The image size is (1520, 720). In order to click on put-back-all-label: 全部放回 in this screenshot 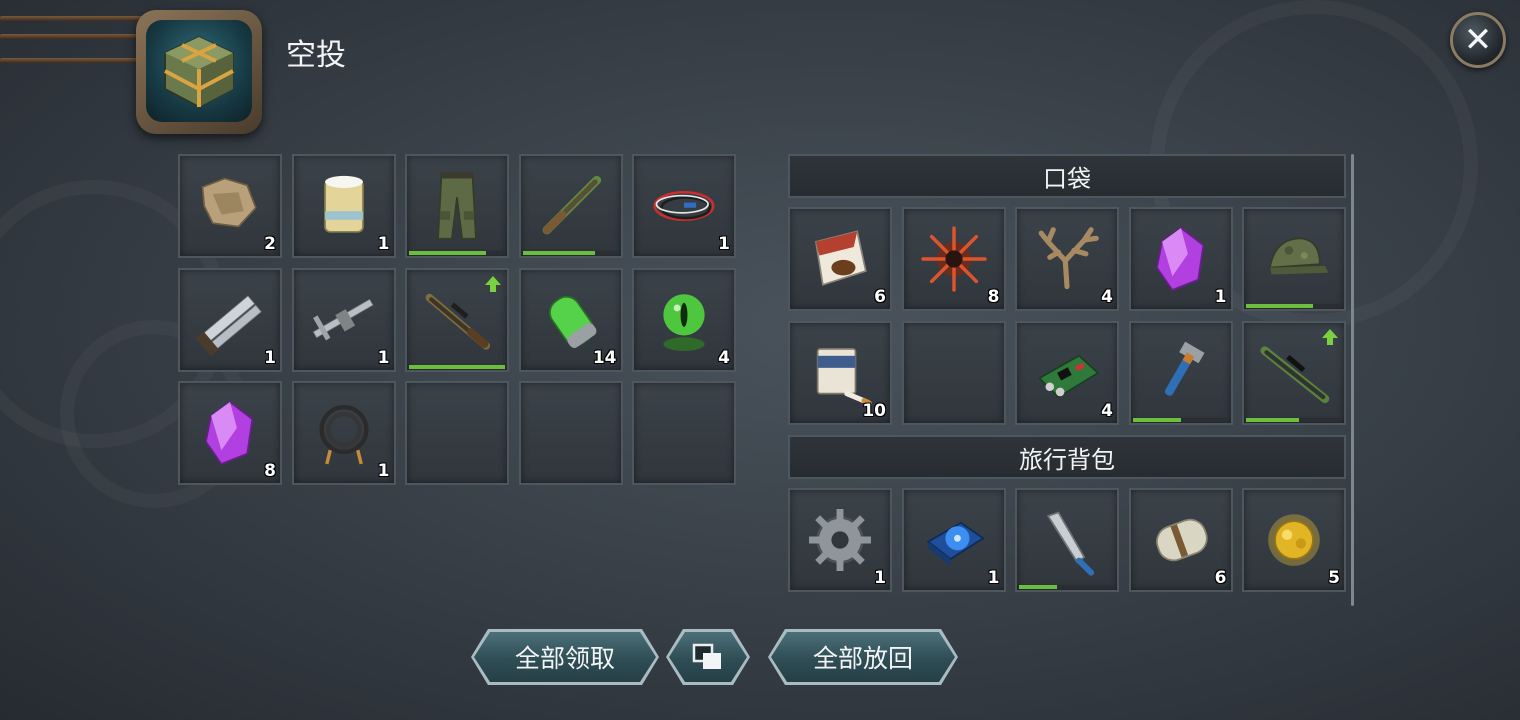, I will do `click(862, 658)`.